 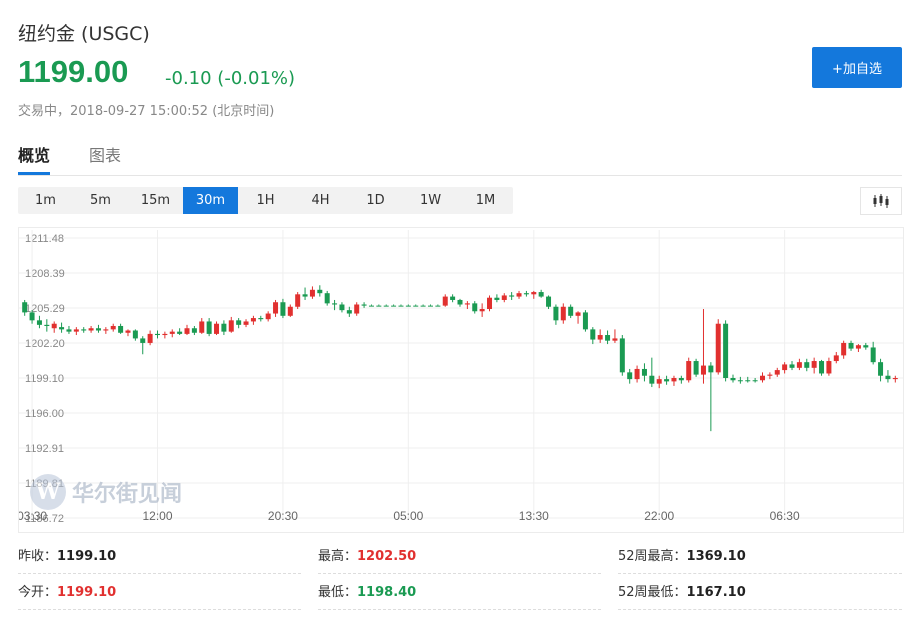 I want to click on add-to-watchlist-button: +加自选, so click(x=857, y=67).